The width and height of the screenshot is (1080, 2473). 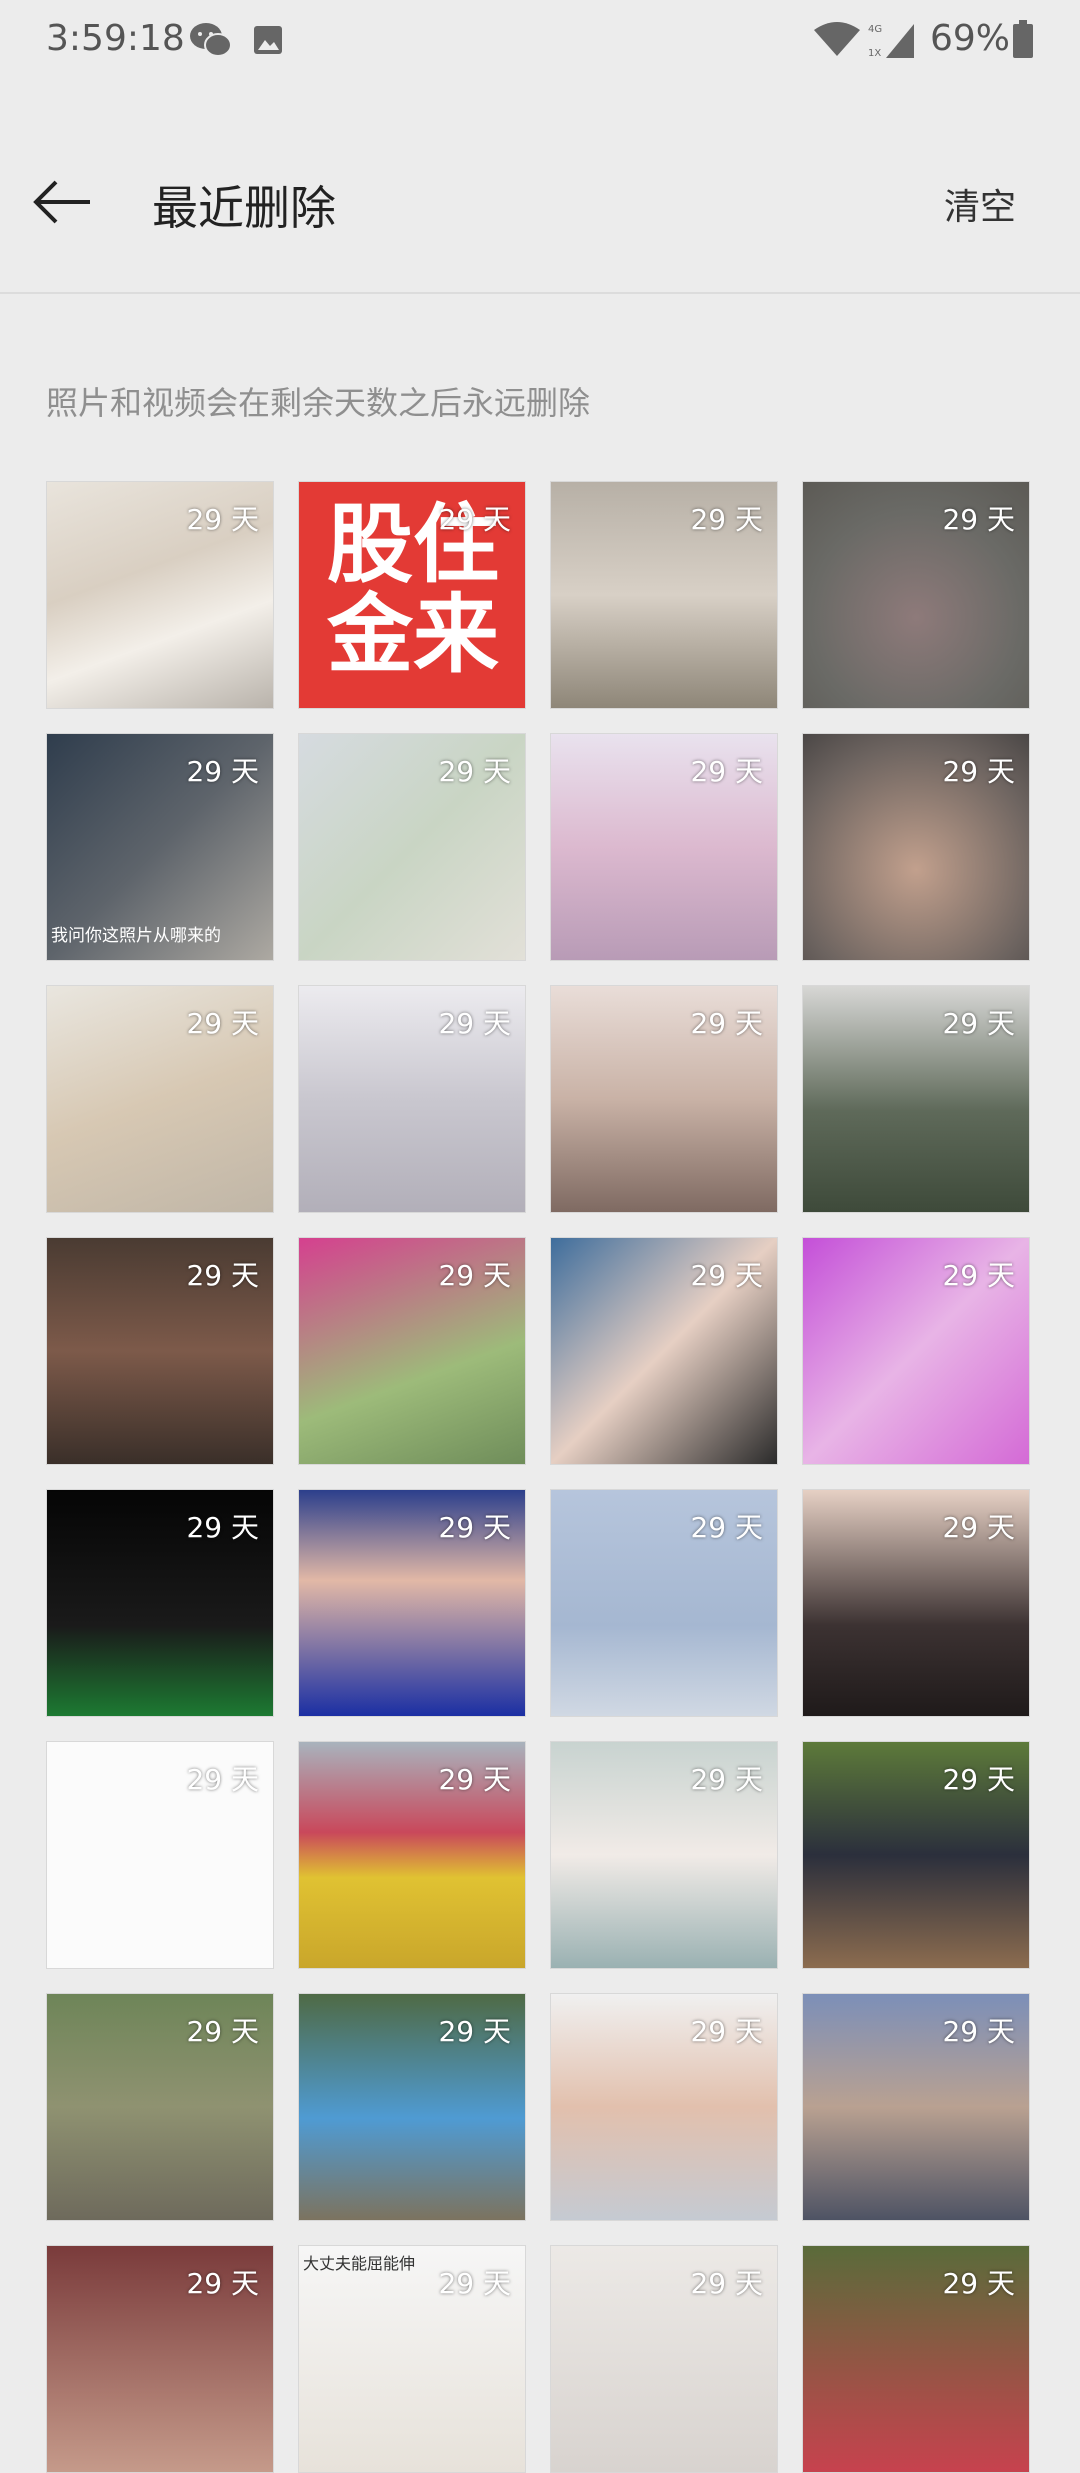 I want to click on wifi-icon, so click(x=837, y=39).